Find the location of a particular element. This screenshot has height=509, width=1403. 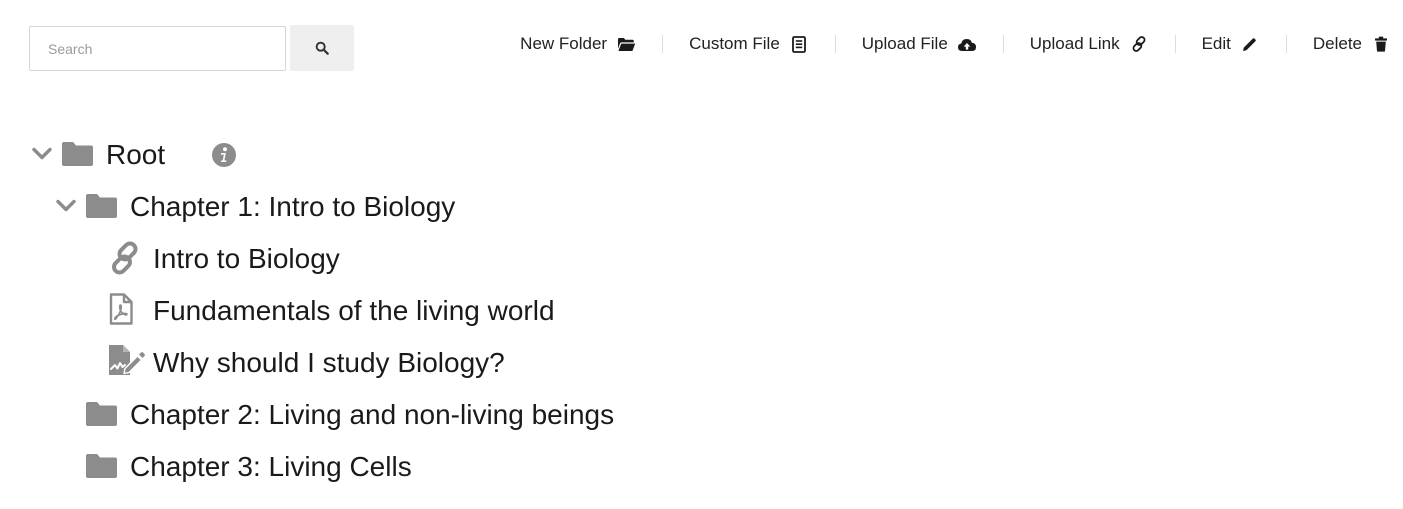

pdf-file-icon is located at coordinates (121, 308).